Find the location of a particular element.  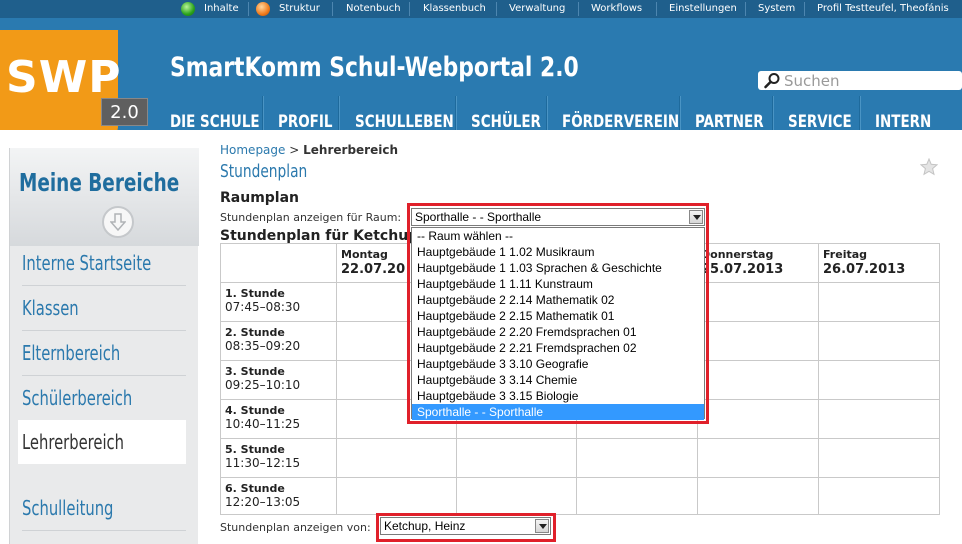

day-name: Freitag is located at coordinates (845, 254).